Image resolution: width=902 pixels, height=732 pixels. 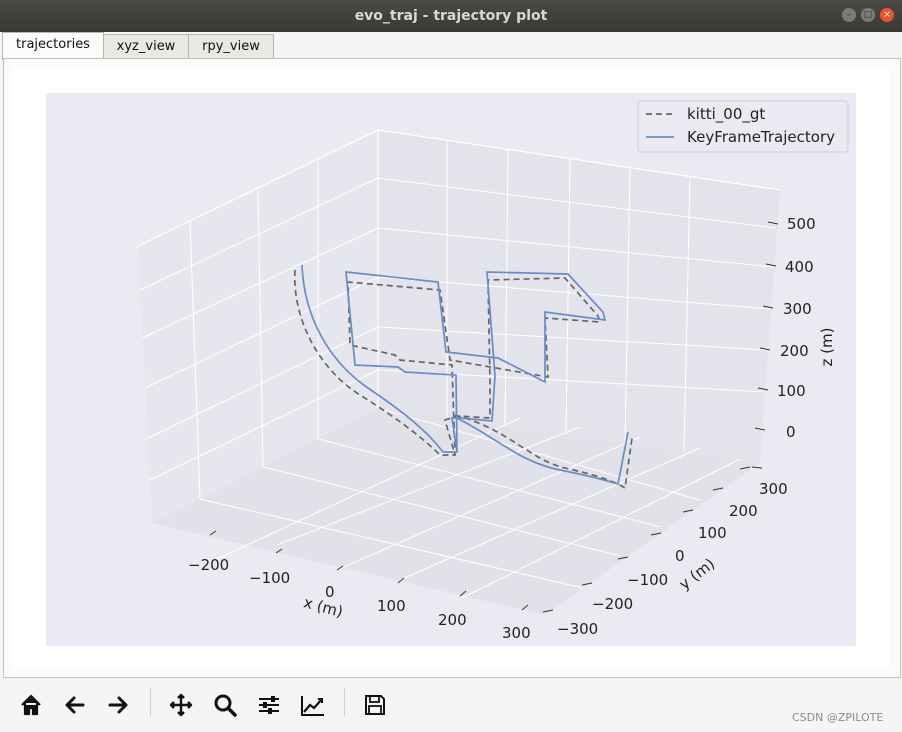 What do you see at coordinates (313, 705) in the screenshot?
I see `chart-line-icon` at bounding box center [313, 705].